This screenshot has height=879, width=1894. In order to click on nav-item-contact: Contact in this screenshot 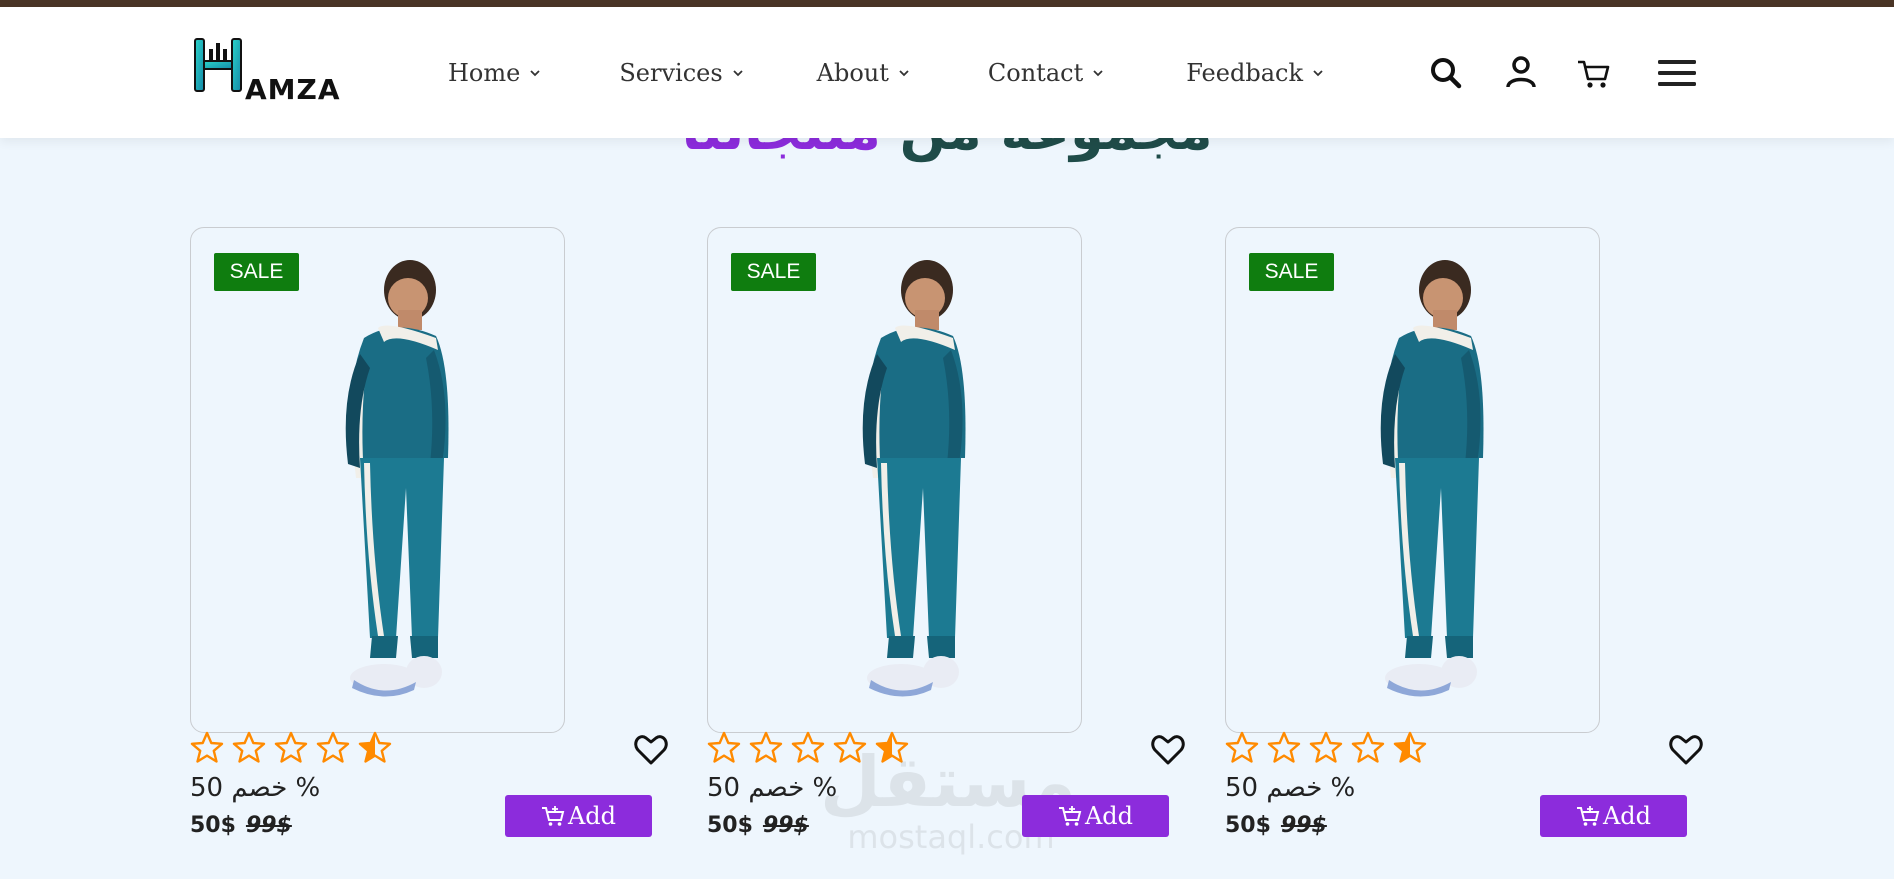, I will do `click(1046, 73)`.